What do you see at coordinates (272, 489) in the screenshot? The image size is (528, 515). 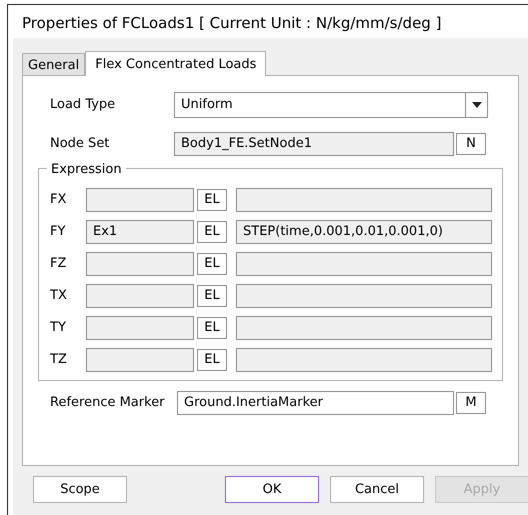 I see `dialog-button: OK` at bounding box center [272, 489].